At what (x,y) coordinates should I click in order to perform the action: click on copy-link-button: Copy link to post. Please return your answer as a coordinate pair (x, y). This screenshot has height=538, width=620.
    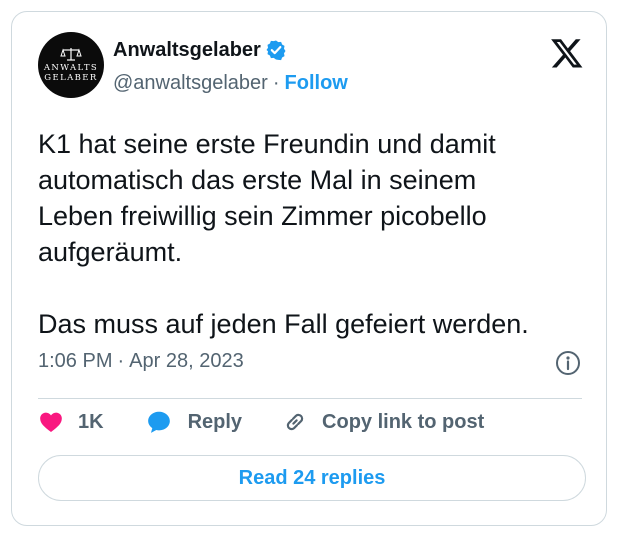
    Looking at the image, I should click on (383, 422).